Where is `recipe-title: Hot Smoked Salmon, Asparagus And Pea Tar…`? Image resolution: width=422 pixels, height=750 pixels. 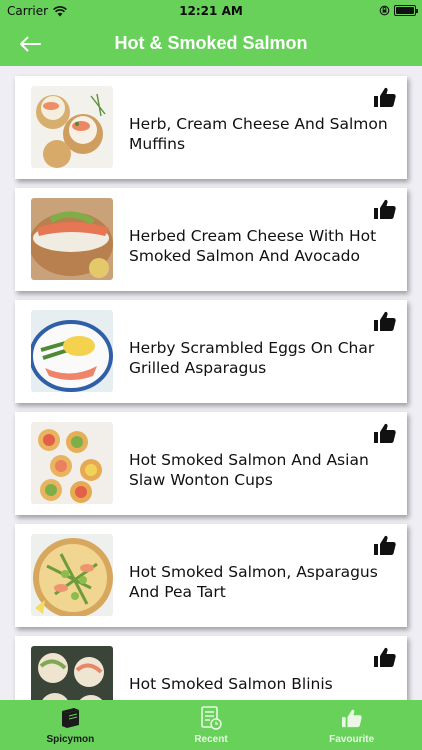 recipe-title: Hot Smoked Salmon, Asparagus And Pea Tar… is located at coordinates (253, 582).